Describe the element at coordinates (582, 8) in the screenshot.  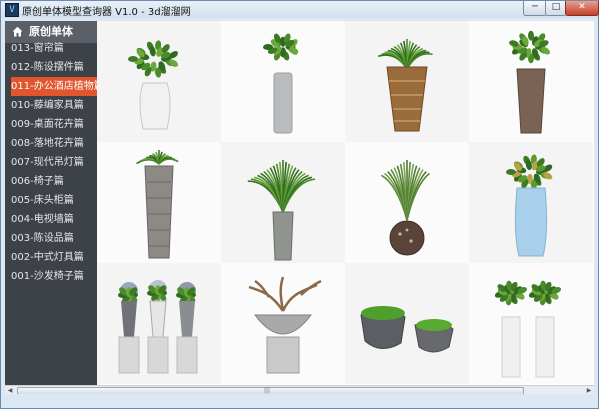
I see `close-button: ✕` at that location.